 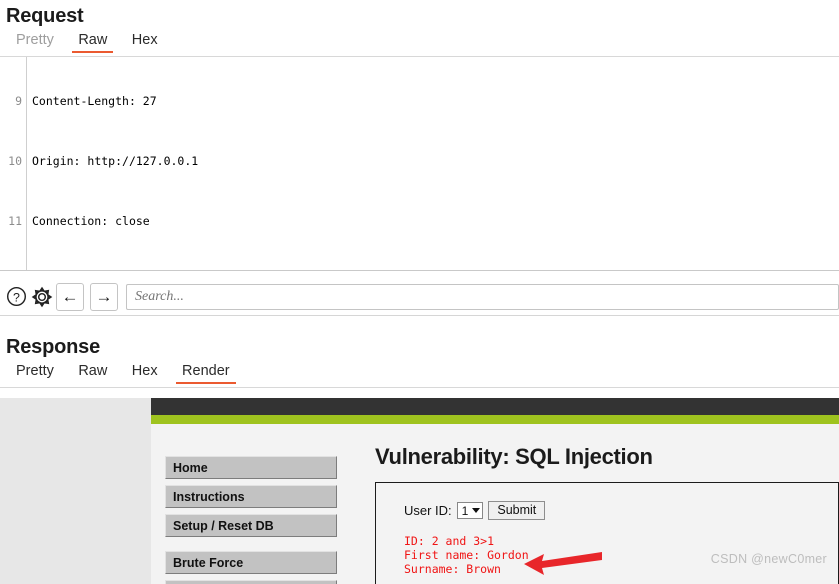 I want to click on dvwa-header-bar, so click(x=495, y=406).